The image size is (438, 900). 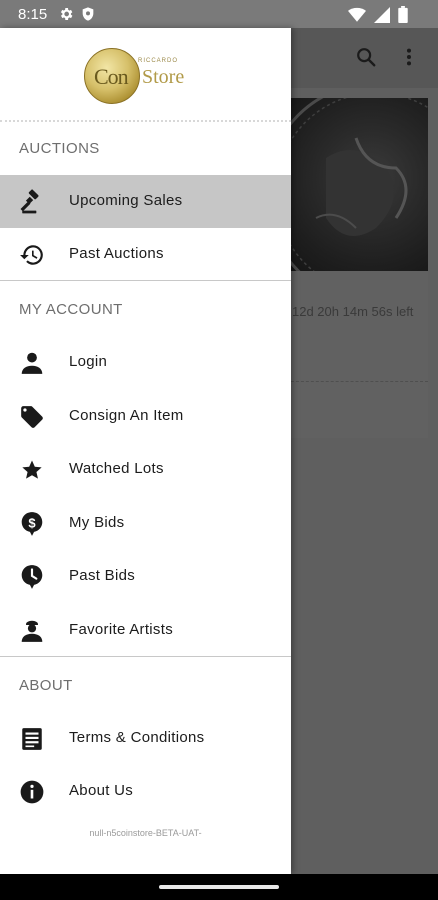 What do you see at coordinates (97, 522) in the screenshot?
I see `nav-item-label: My Bids` at bounding box center [97, 522].